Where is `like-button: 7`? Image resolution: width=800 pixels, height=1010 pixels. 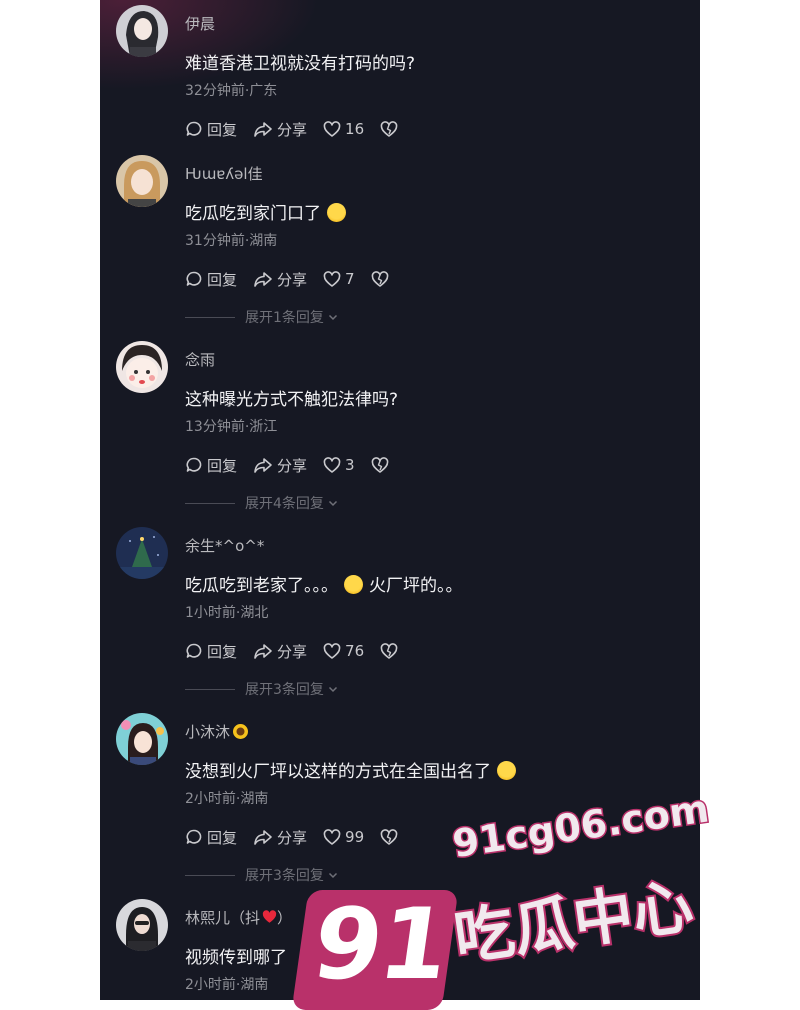
like-button: 7 is located at coordinates (339, 279).